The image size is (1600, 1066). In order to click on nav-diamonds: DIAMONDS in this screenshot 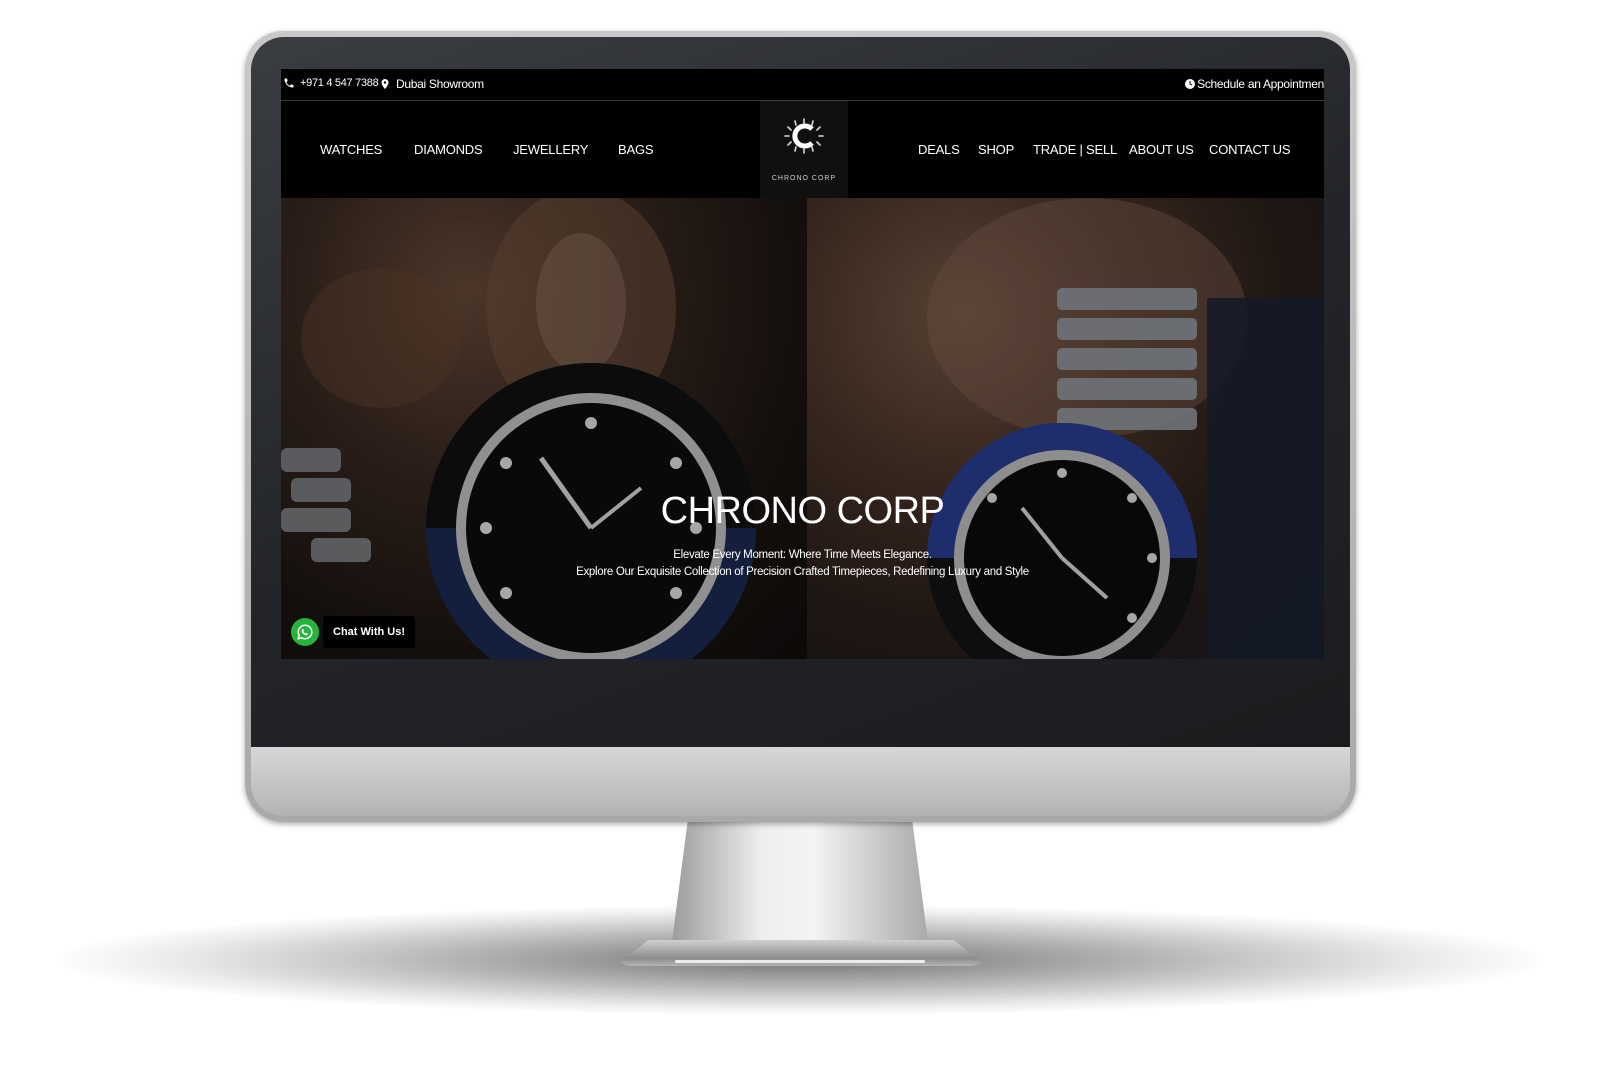, I will do `click(448, 149)`.